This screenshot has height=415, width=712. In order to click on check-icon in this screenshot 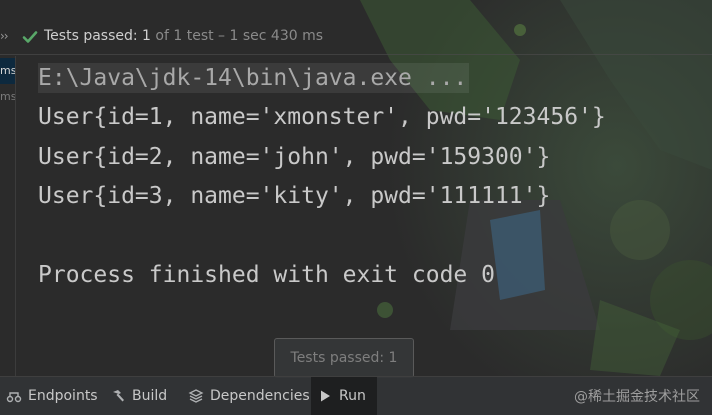, I will do `click(30, 37)`.